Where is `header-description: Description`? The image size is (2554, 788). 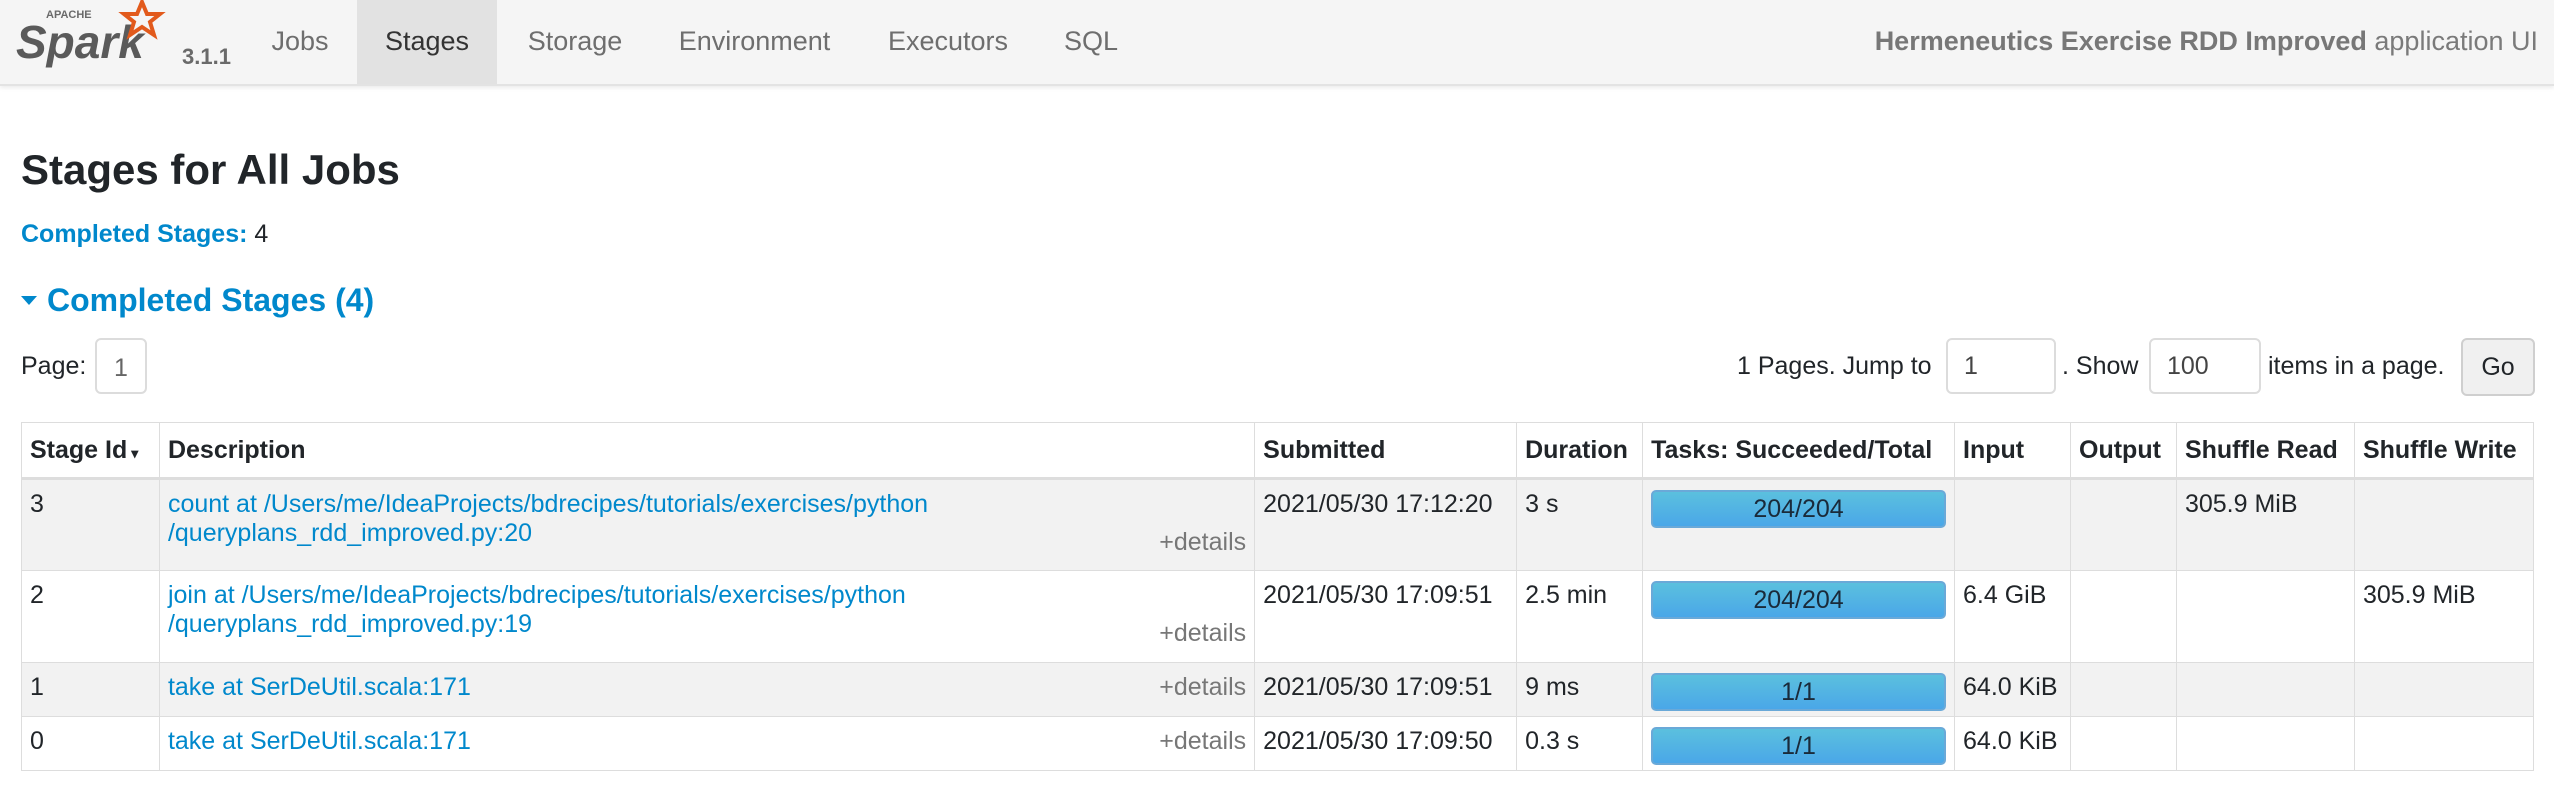
header-description: Description is located at coordinates (707, 451).